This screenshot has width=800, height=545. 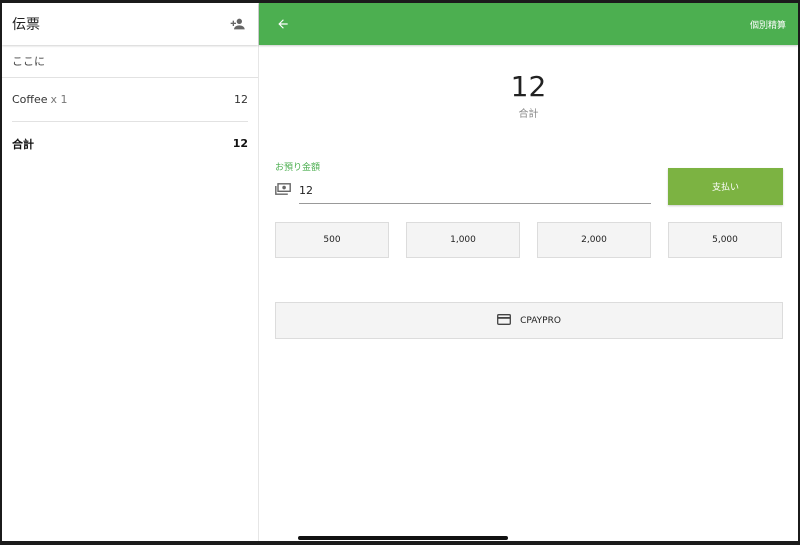 I want to click on amount-label: 合計, so click(x=528, y=114).